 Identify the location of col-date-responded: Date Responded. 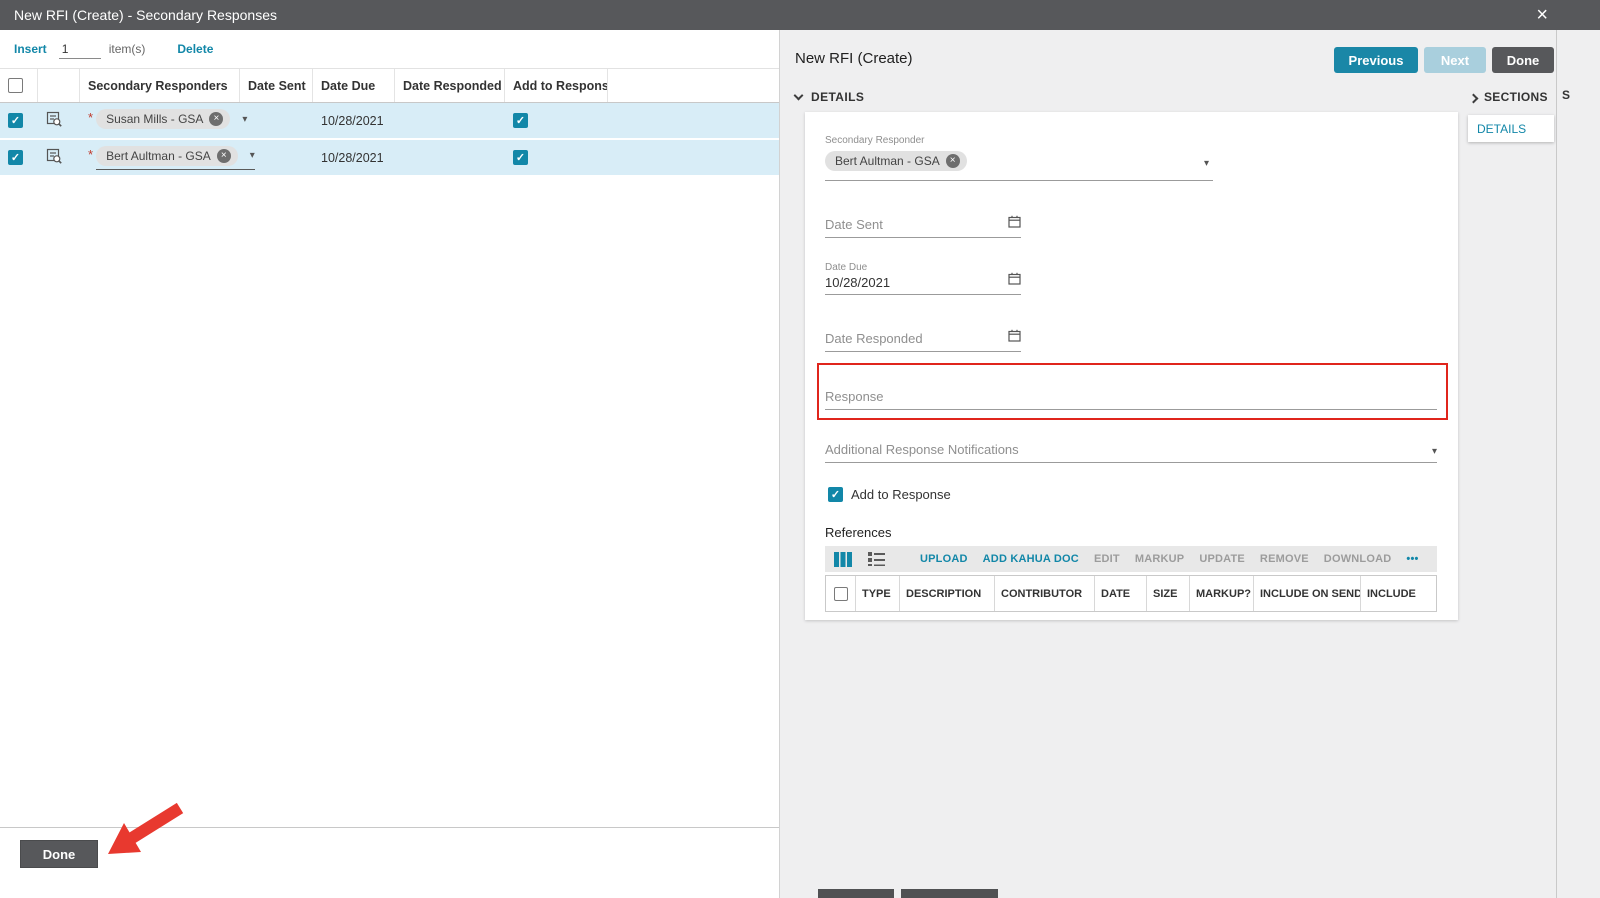
(450, 85).